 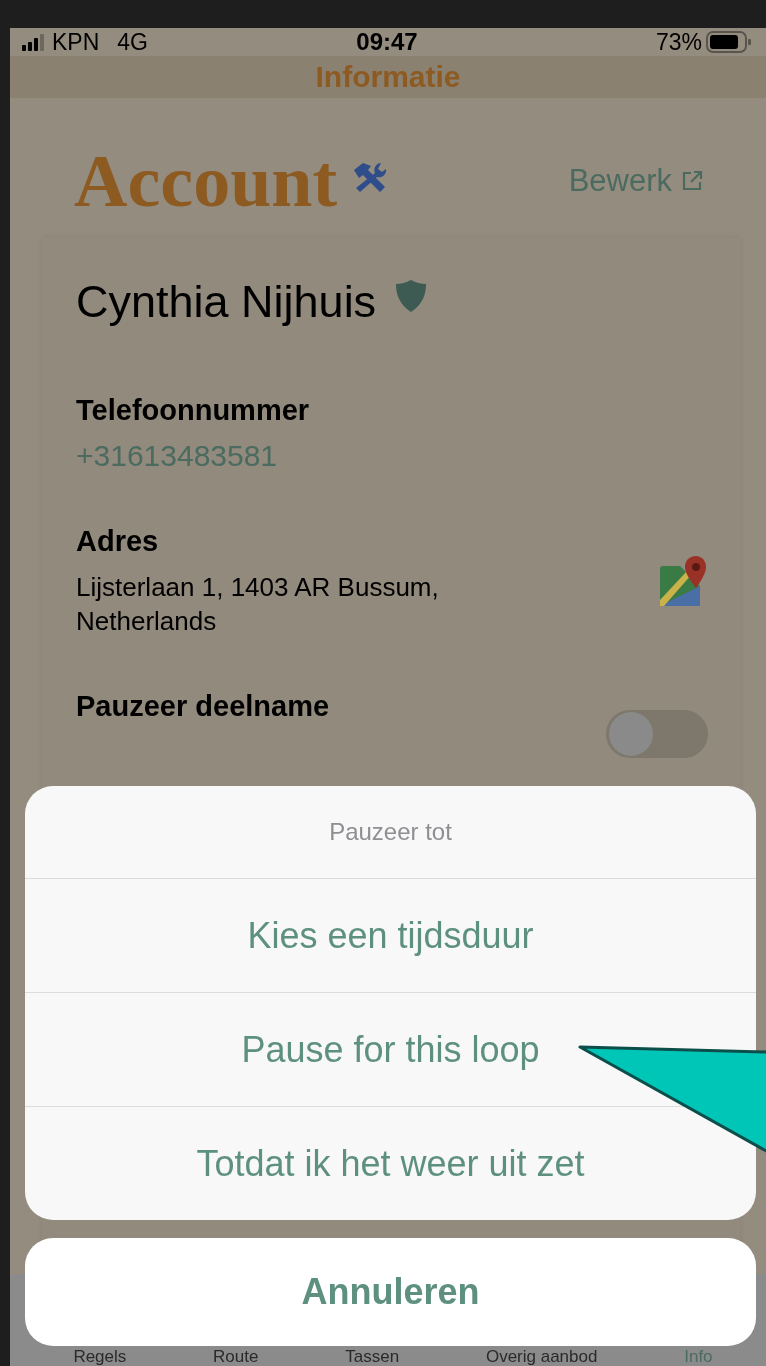 What do you see at coordinates (390, 1163) in the screenshot?
I see `sheet-option: Totdat ik het weer uit zet` at bounding box center [390, 1163].